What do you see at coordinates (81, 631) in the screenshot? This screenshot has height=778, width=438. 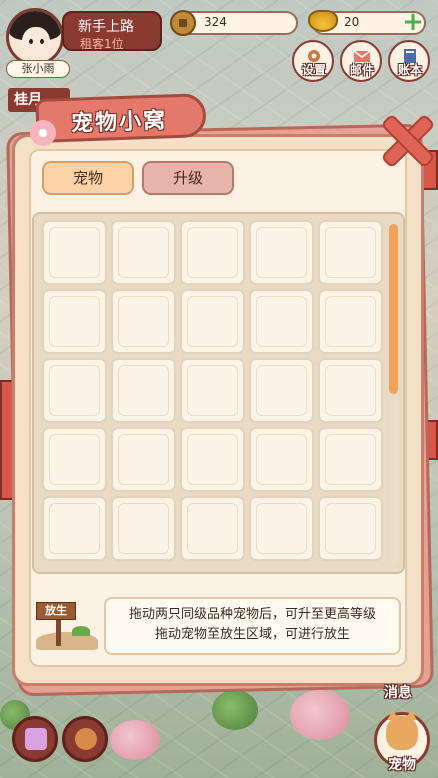 I see `grass-icon` at bounding box center [81, 631].